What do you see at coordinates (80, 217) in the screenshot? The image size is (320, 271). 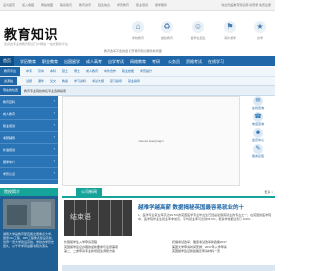 I see `news-image-caption: 结束语` at bounding box center [80, 217].